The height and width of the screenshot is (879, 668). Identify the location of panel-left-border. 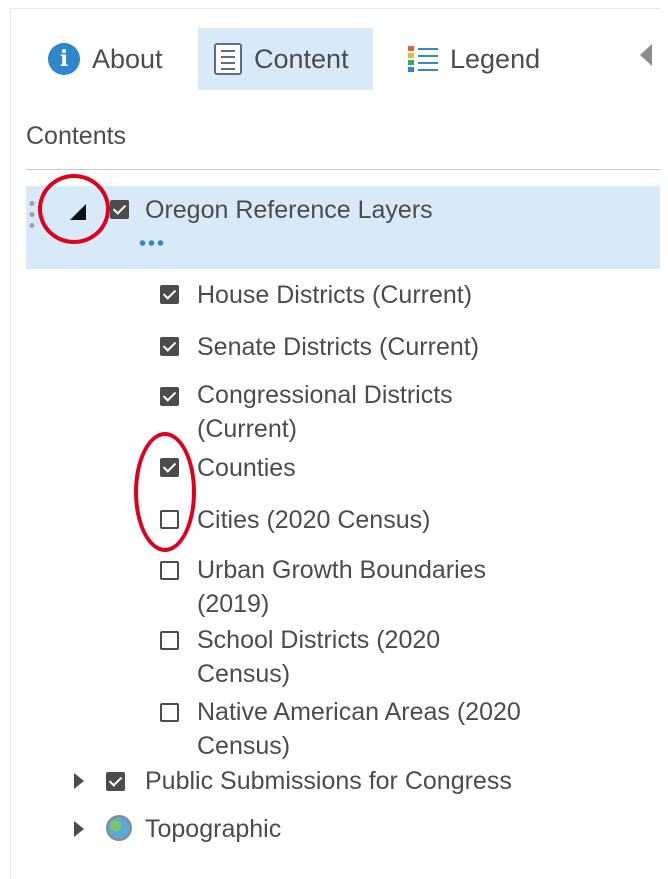
(10, 443).